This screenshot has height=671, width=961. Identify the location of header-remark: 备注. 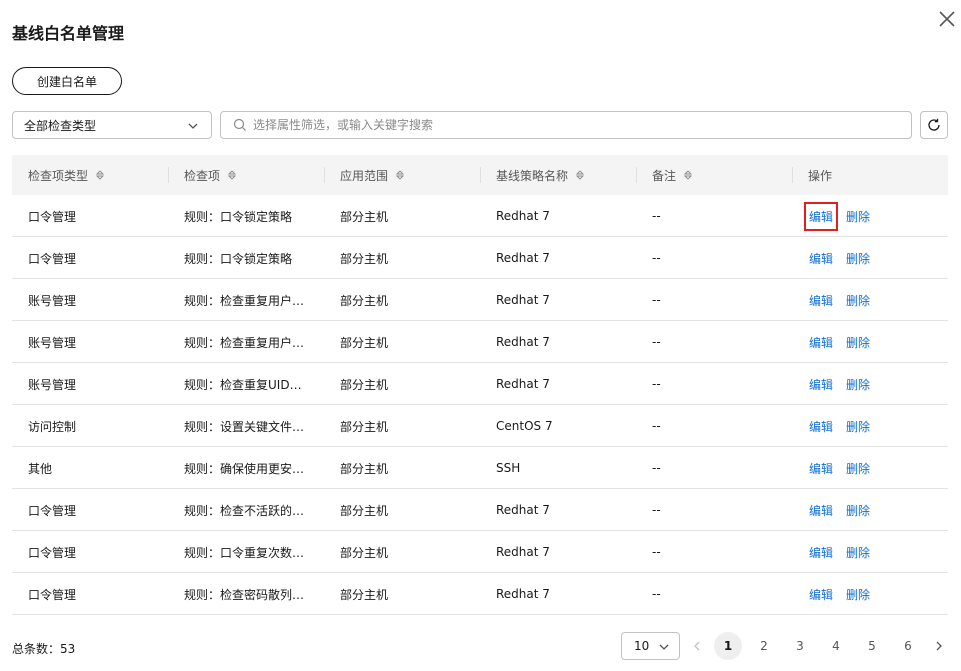
(673, 175).